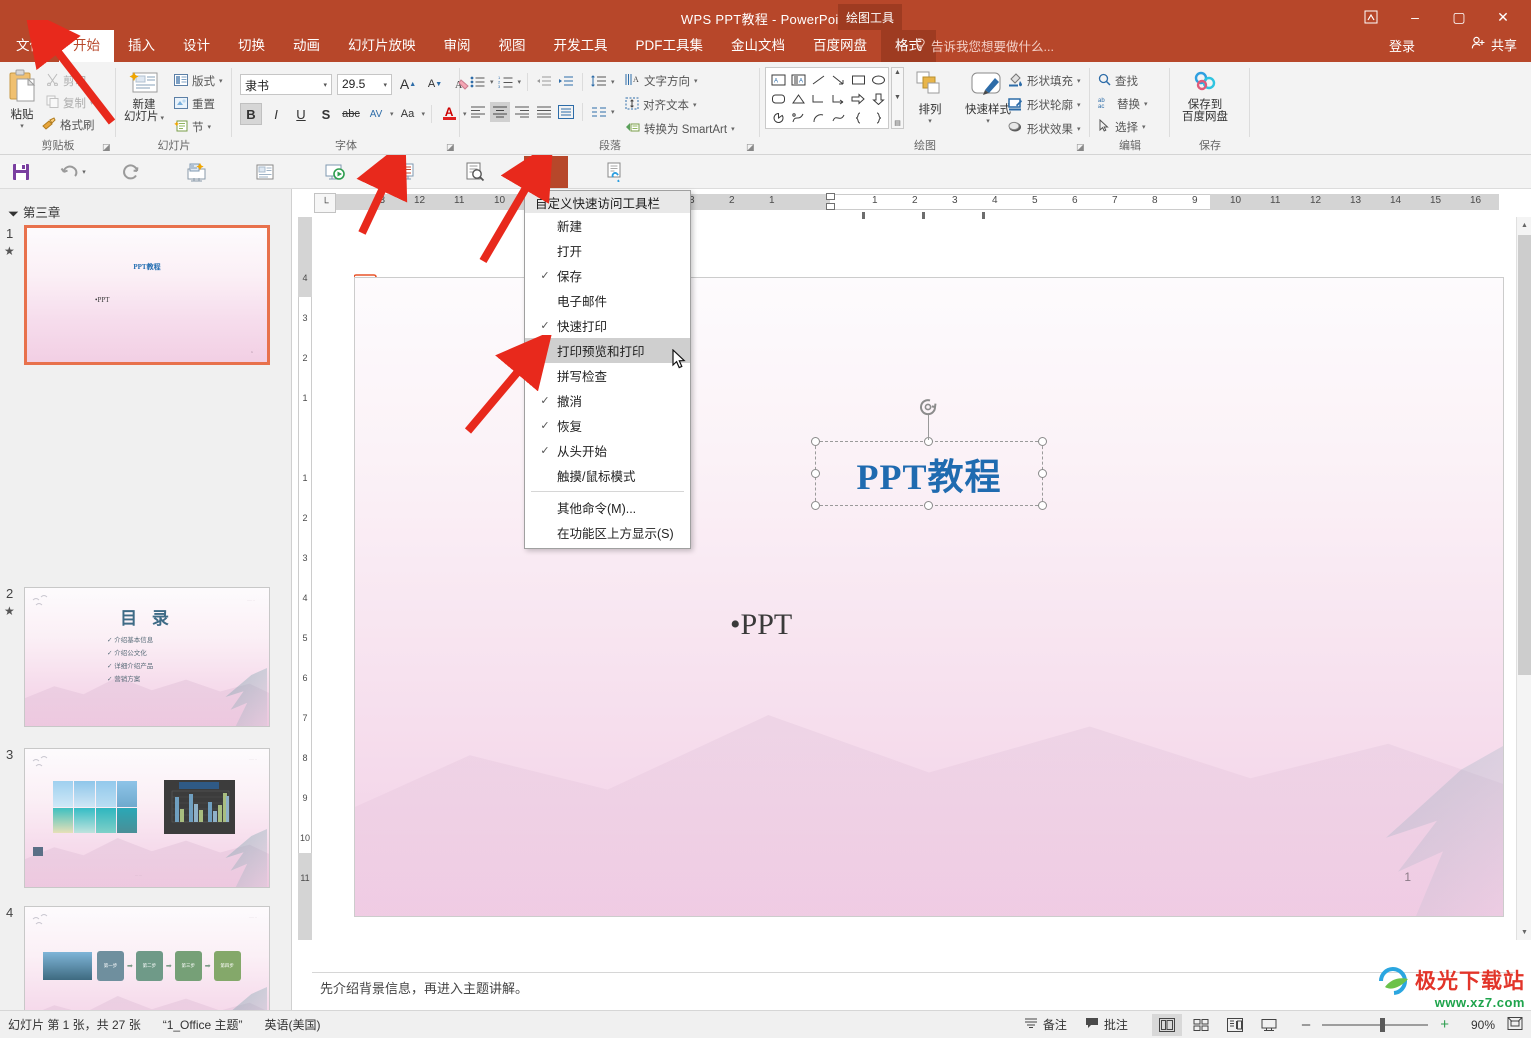  What do you see at coordinates (1235, 1025) in the screenshot?
I see `view-reading-icon` at bounding box center [1235, 1025].